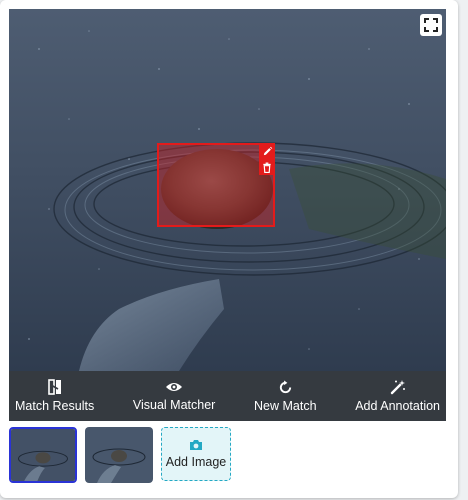 The width and height of the screenshot is (468, 500). Describe the element at coordinates (285, 386) in the screenshot. I see `refresh-icon` at that location.